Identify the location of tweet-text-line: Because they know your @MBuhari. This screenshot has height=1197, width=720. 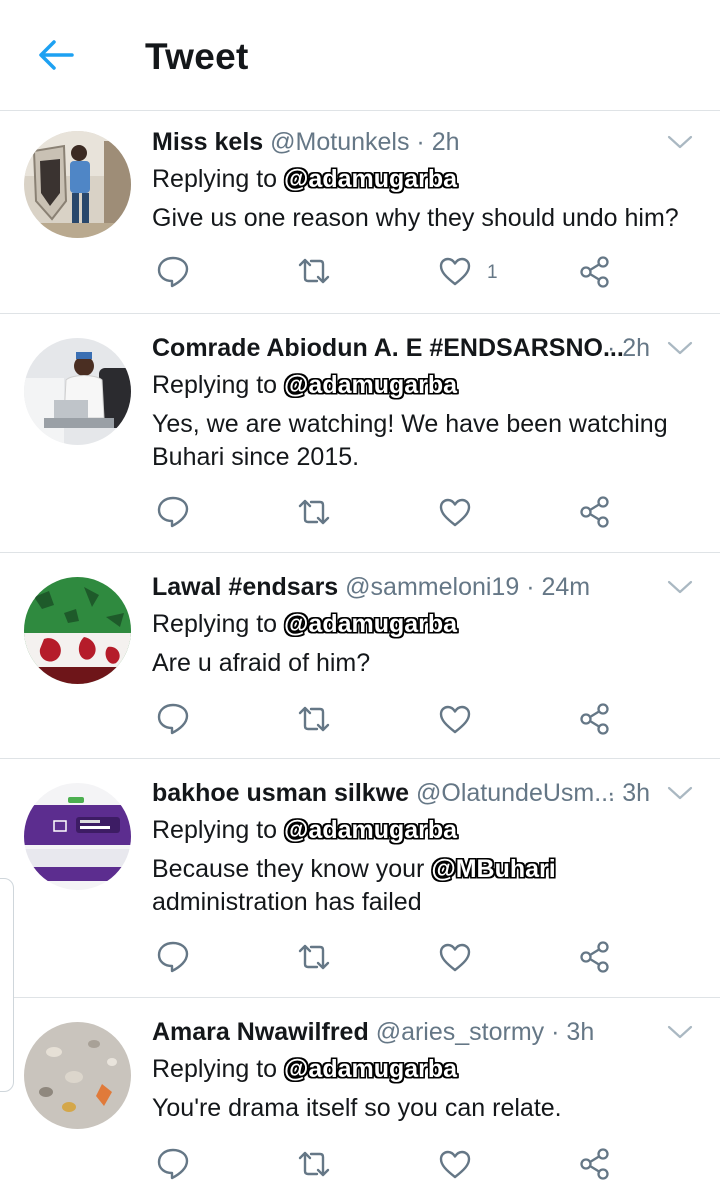
(422, 869).